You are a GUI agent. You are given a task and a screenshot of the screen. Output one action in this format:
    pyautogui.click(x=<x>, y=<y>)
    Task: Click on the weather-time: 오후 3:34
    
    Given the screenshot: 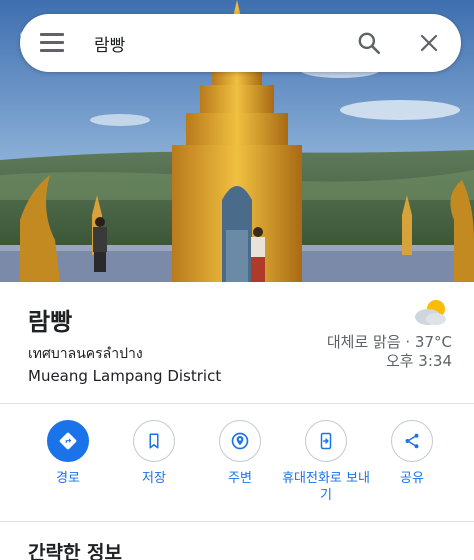 What is the action you would take?
    pyautogui.click(x=418, y=361)
    